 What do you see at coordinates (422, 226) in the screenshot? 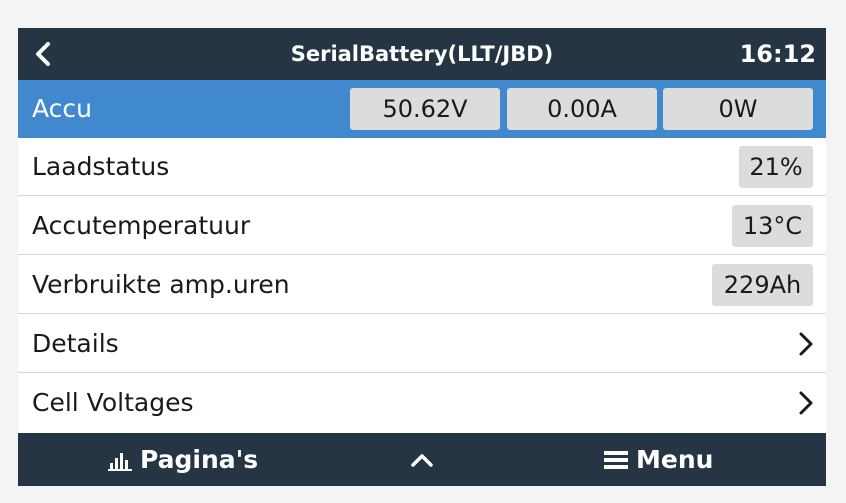
I see `list-item-accutemperatuur: Accutemperatuur 13°C` at bounding box center [422, 226].